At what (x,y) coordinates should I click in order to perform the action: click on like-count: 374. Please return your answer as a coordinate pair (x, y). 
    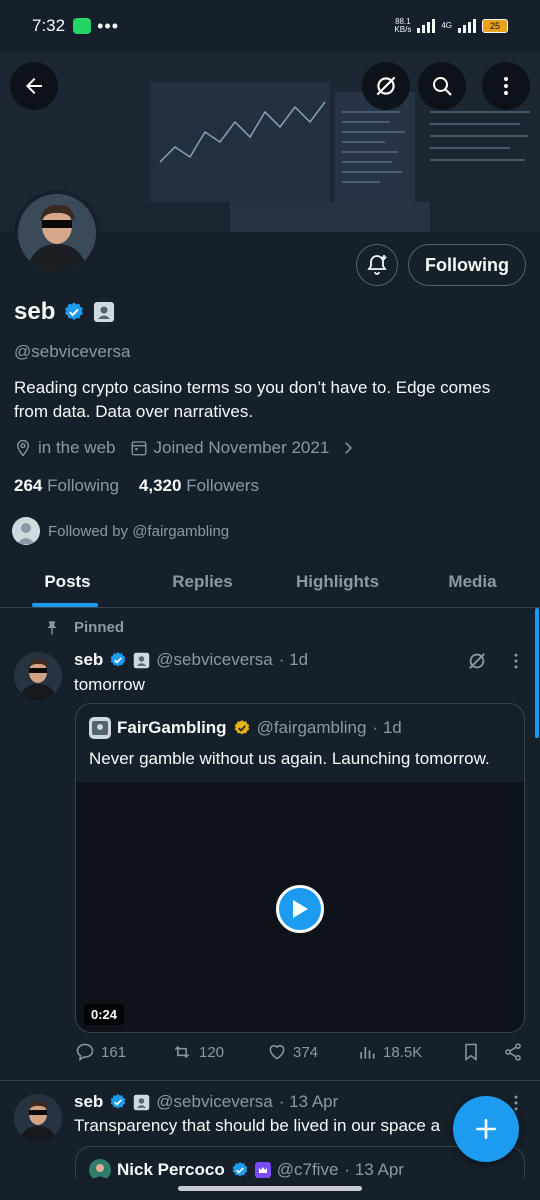
    Looking at the image, I should click on (306, 1052).